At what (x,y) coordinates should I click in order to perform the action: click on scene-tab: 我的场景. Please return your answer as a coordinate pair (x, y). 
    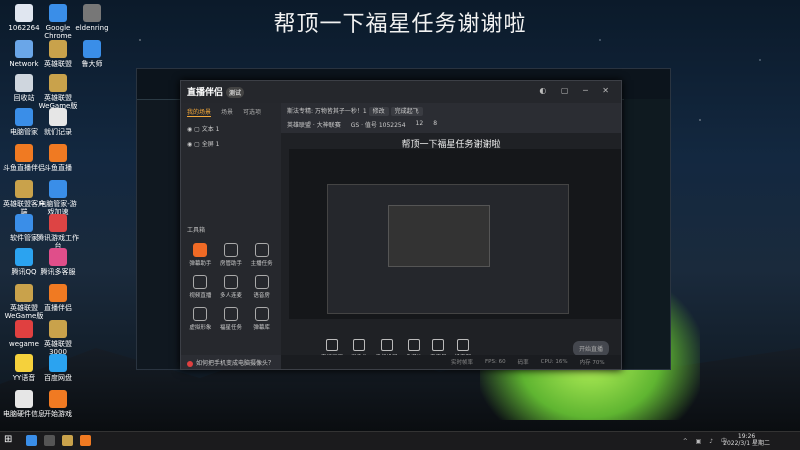
    Looking at the image, I should click on (199, 112).